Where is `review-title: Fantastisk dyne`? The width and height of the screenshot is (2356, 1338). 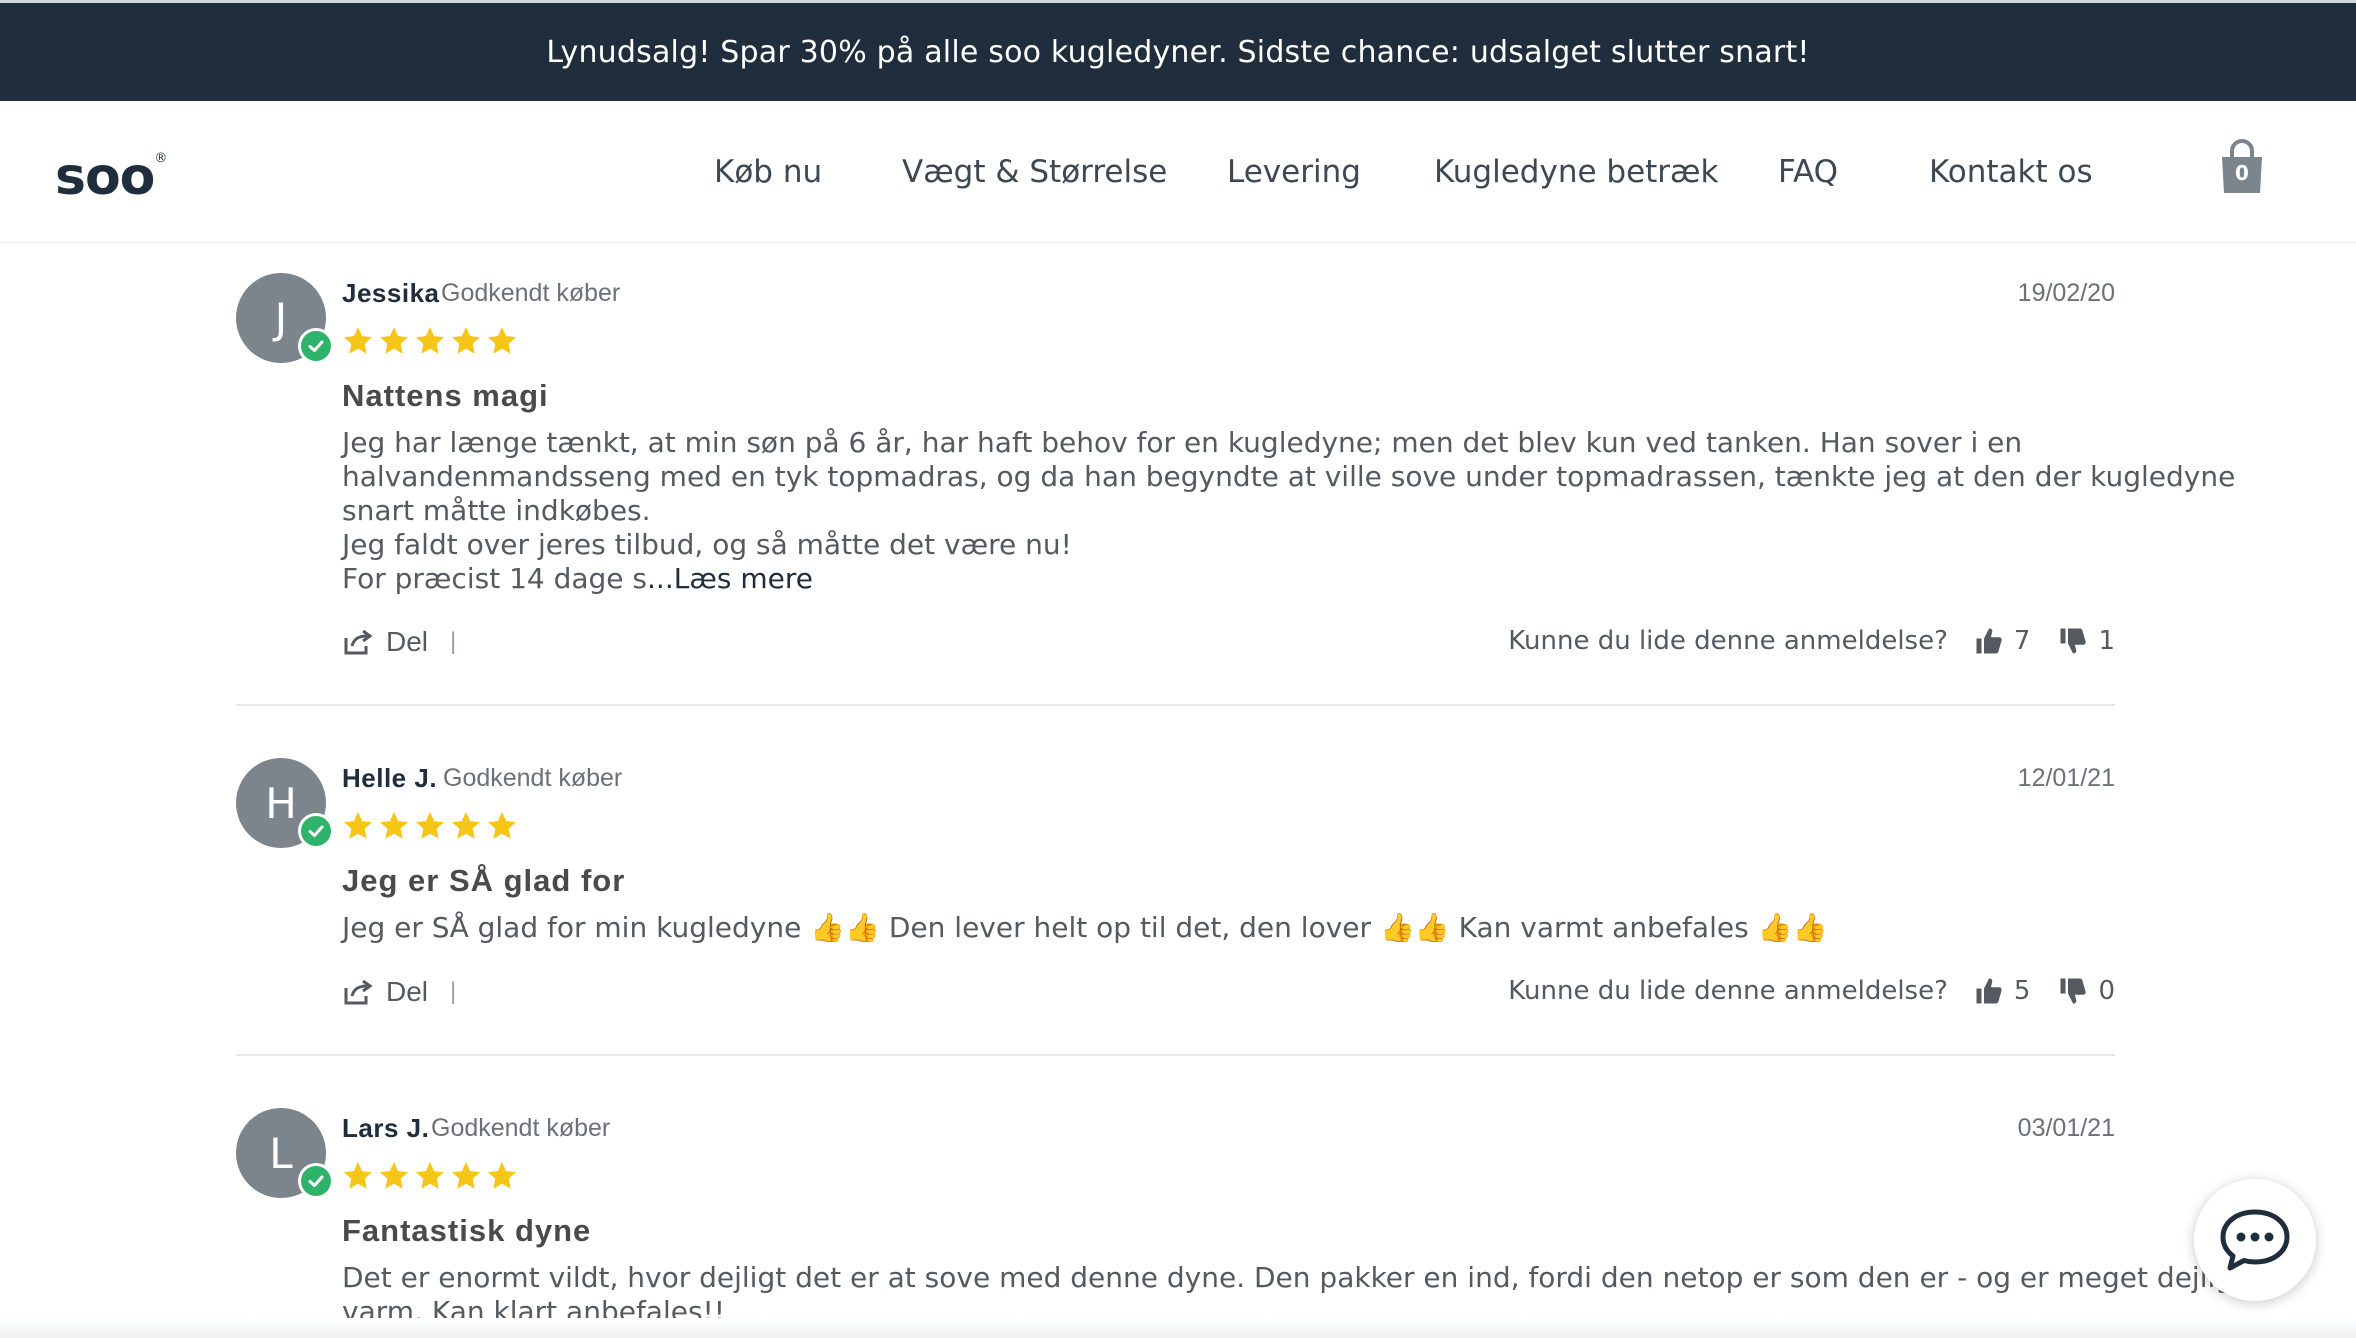
review-title: Fantastisk dyne is located at coordinates (467, 1230).